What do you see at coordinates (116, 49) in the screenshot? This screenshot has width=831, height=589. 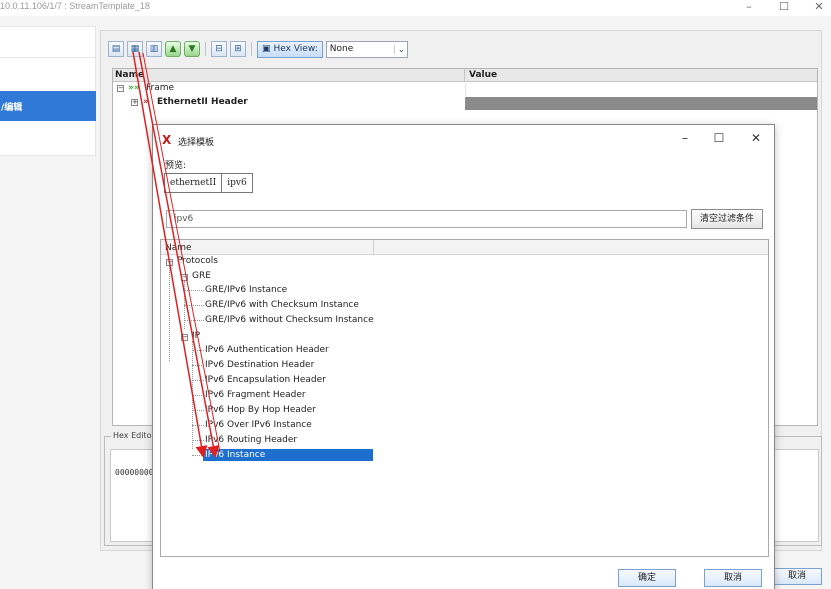 I see `add-frame-icon: ▤` at bounding box center [116, 49].